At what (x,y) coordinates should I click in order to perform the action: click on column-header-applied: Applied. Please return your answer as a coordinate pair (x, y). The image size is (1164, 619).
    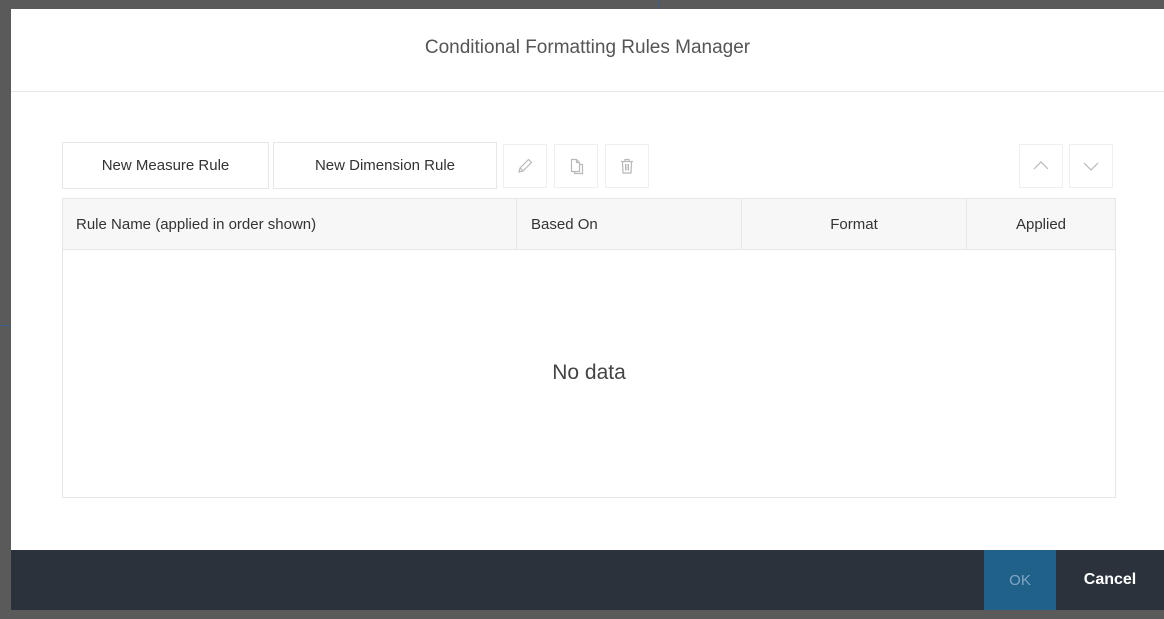
    Looking at the image, I should click on (1041, 224).